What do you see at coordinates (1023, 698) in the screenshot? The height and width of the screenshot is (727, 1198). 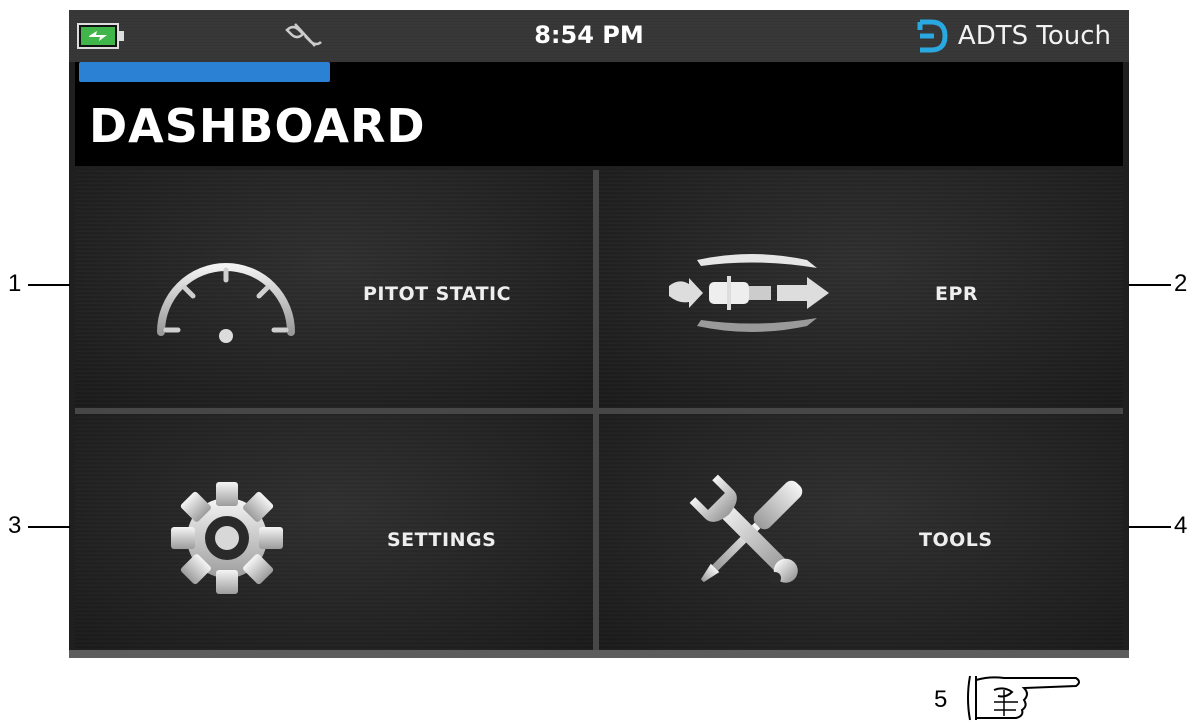 I see `pointing-hand-icon` at bounding box center [1023, 698].